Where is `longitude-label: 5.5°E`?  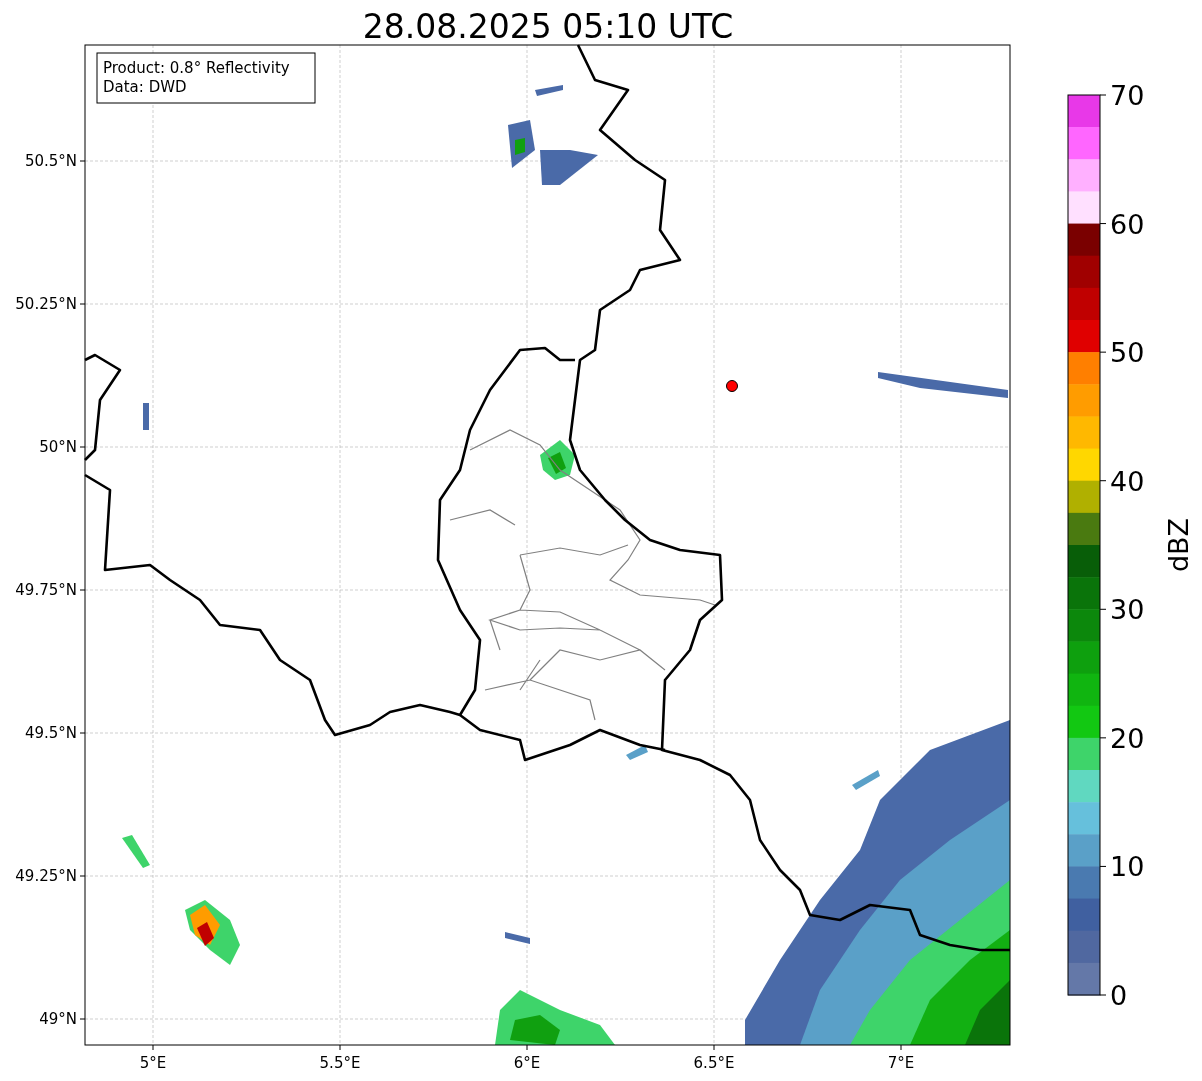
longitude-label: 5.5°E is located at coordinates (340, 1063).